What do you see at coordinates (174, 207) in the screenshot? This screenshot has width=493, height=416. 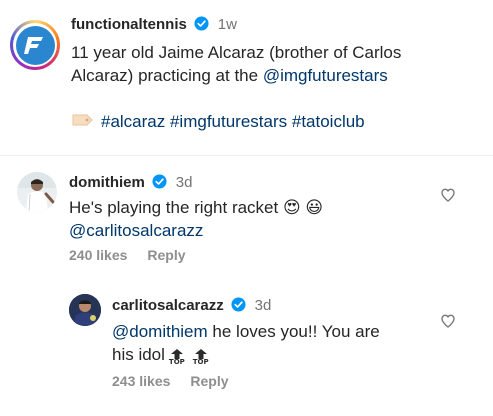 I see `comment-body: He's playing the right racket` at bounding box center [174, 207].